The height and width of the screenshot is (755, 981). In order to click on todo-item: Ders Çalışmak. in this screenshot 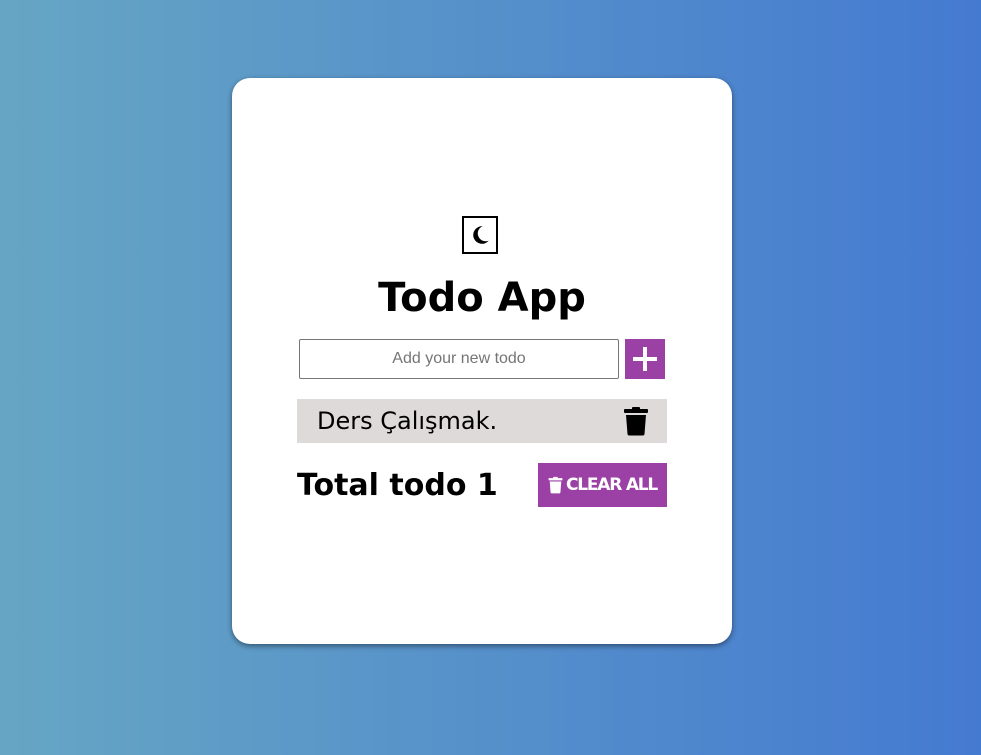, I will do `click(482, 421)`.